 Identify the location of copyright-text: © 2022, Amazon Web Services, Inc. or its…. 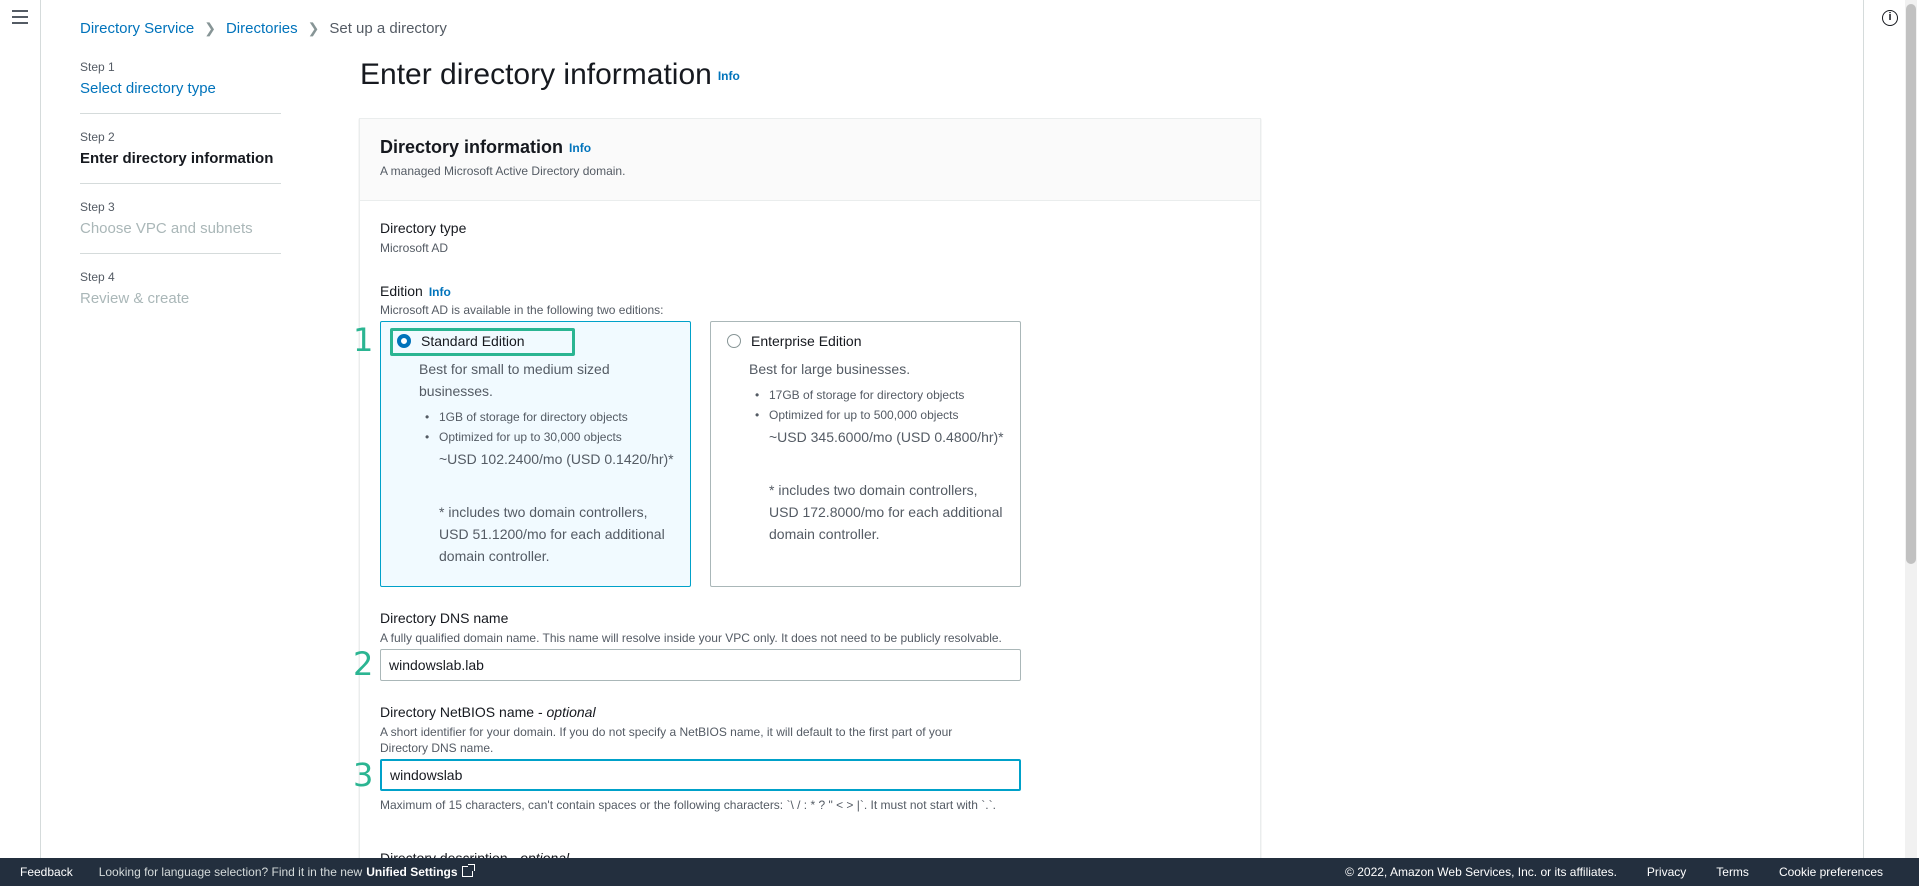
(1481, 872).